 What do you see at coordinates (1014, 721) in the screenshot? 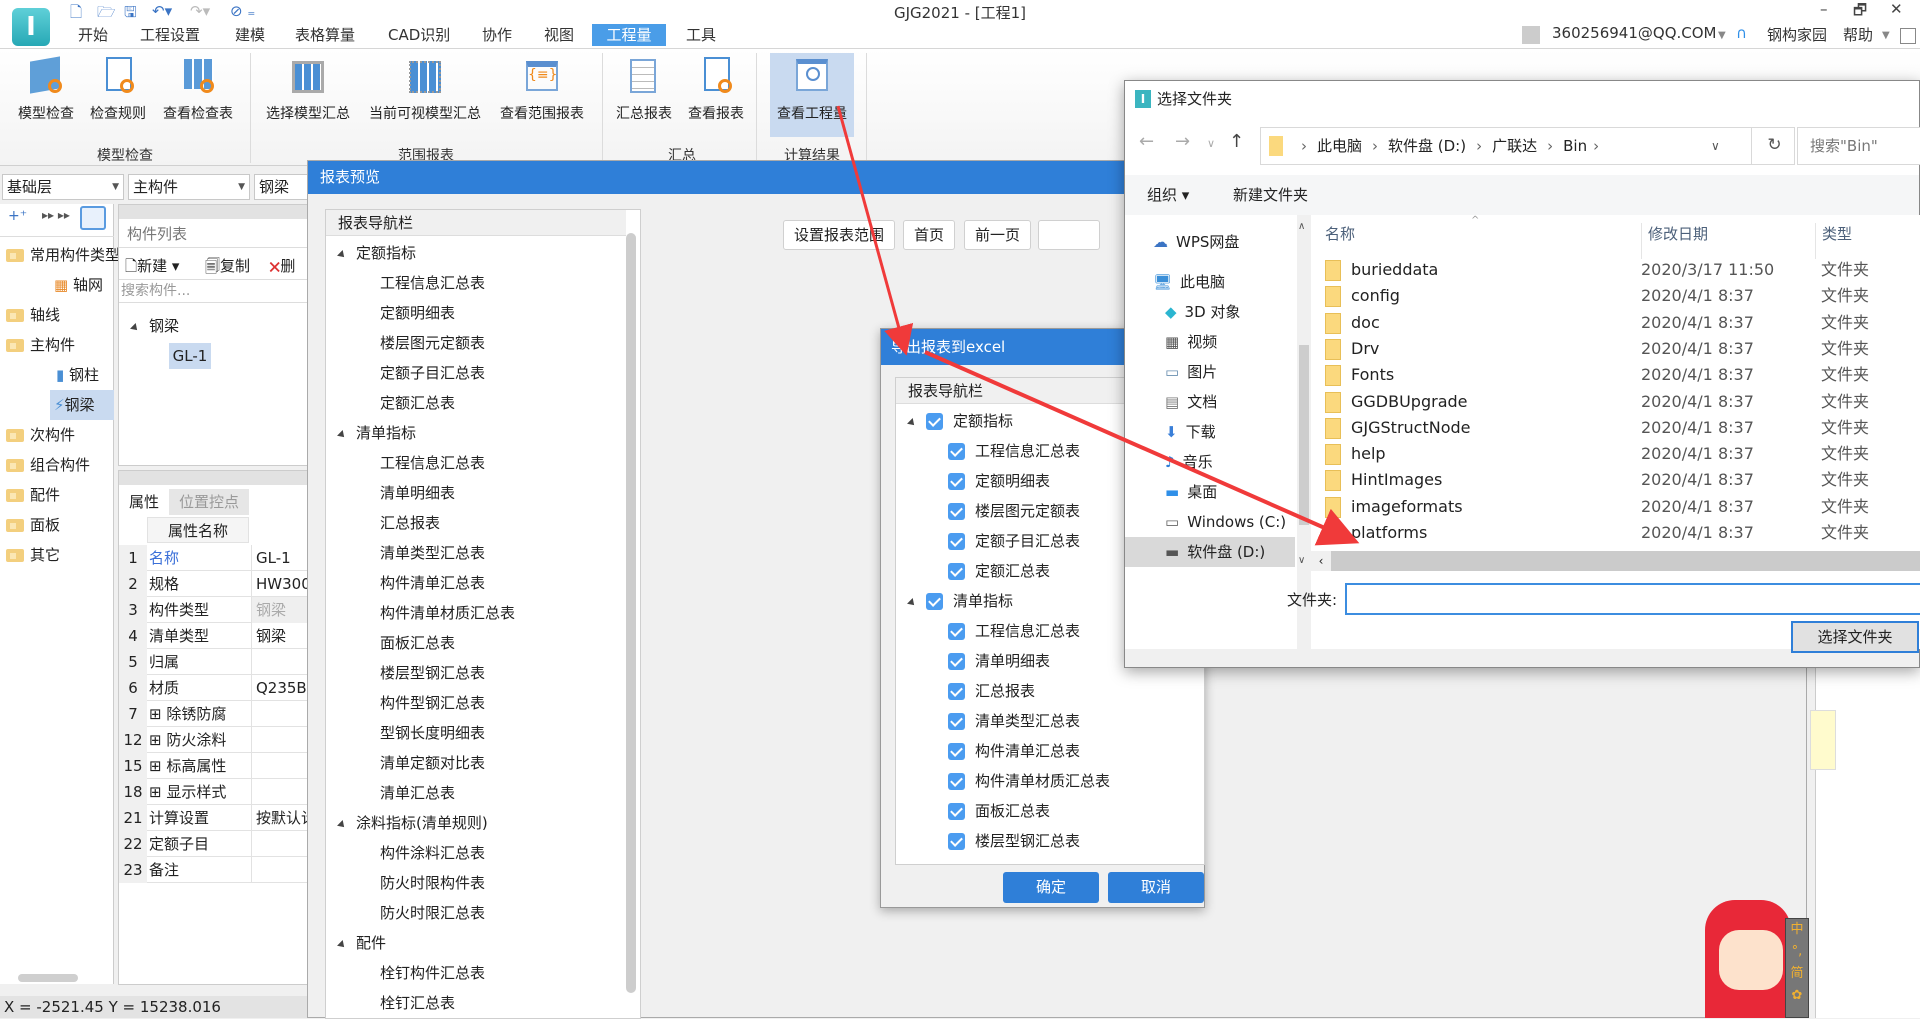
I see `export-tree-item: 清单类型汇总表` at bounding box center [1014, 721].